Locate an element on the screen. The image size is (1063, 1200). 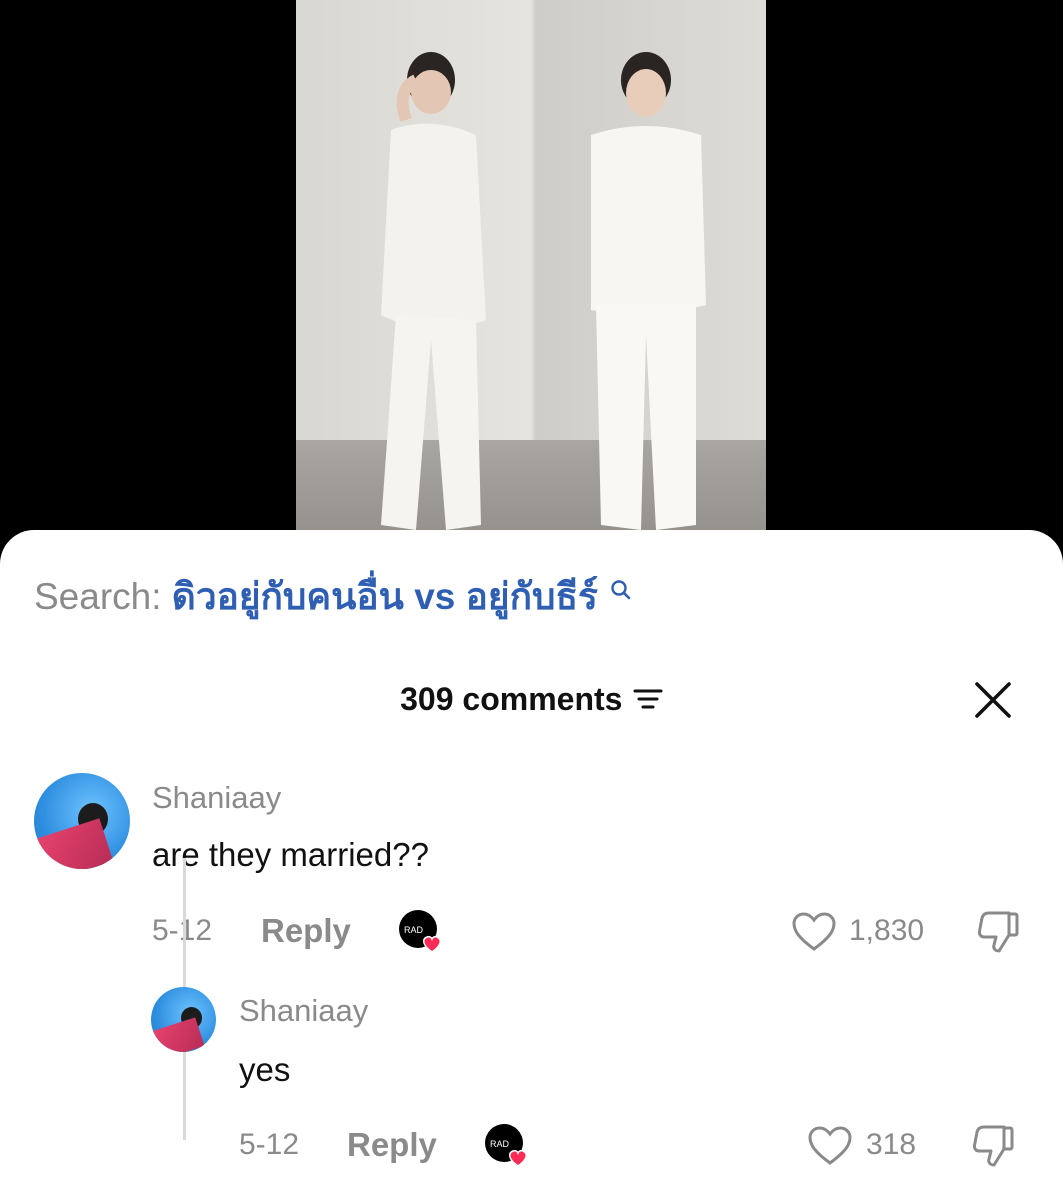
reply-text: yes is located at coordinates (265, 1069).